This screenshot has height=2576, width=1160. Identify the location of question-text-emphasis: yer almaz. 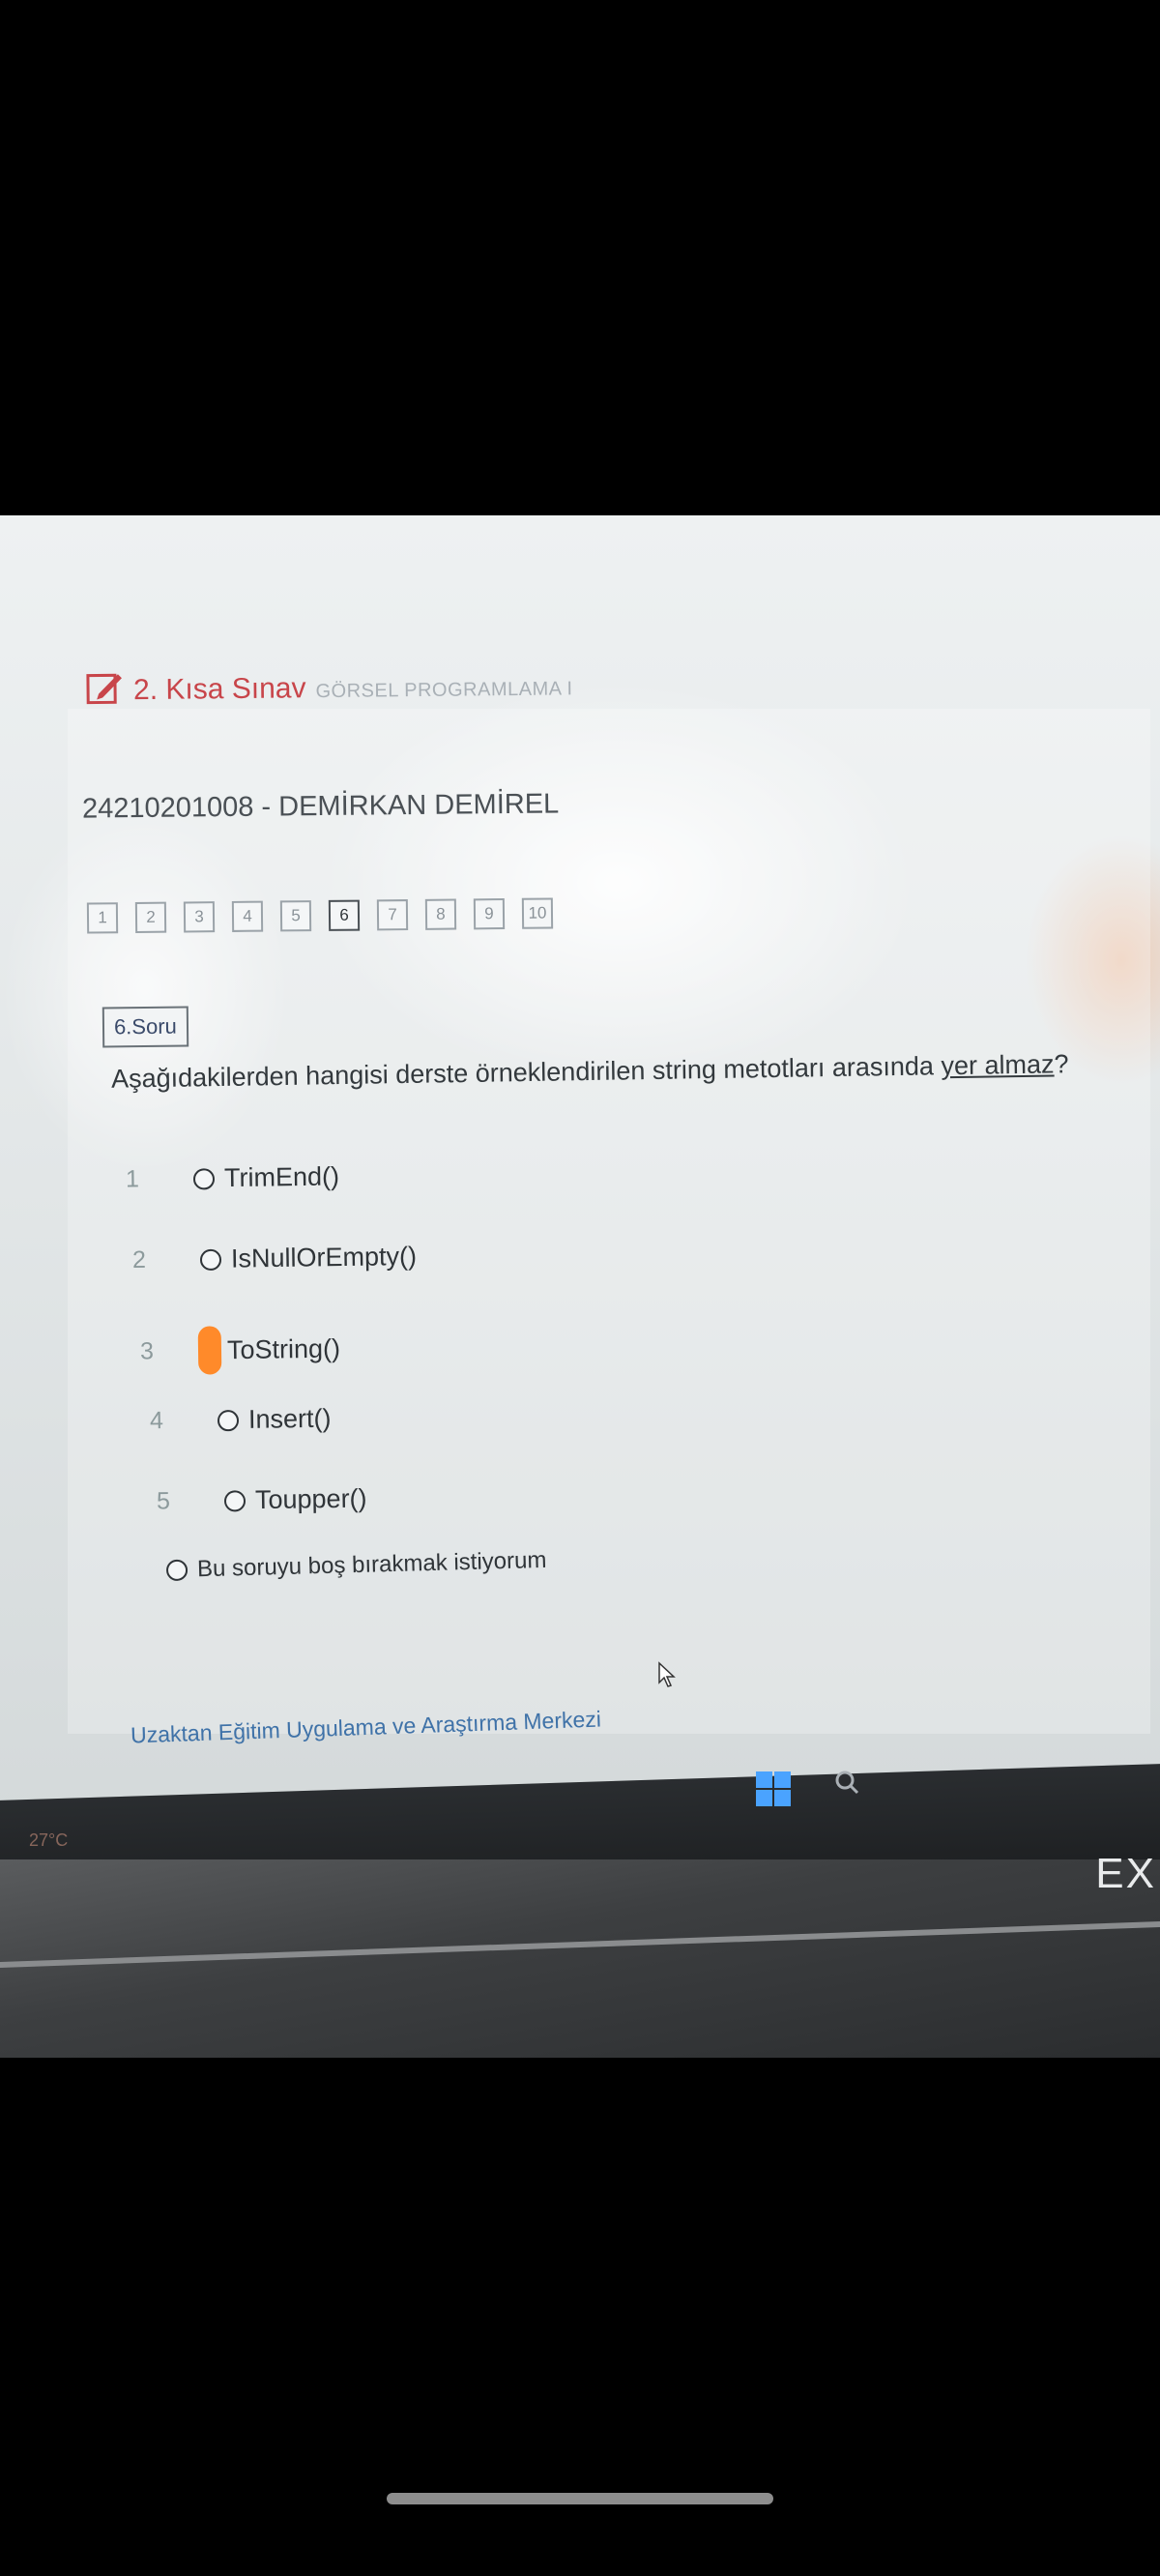
(998, 1065).